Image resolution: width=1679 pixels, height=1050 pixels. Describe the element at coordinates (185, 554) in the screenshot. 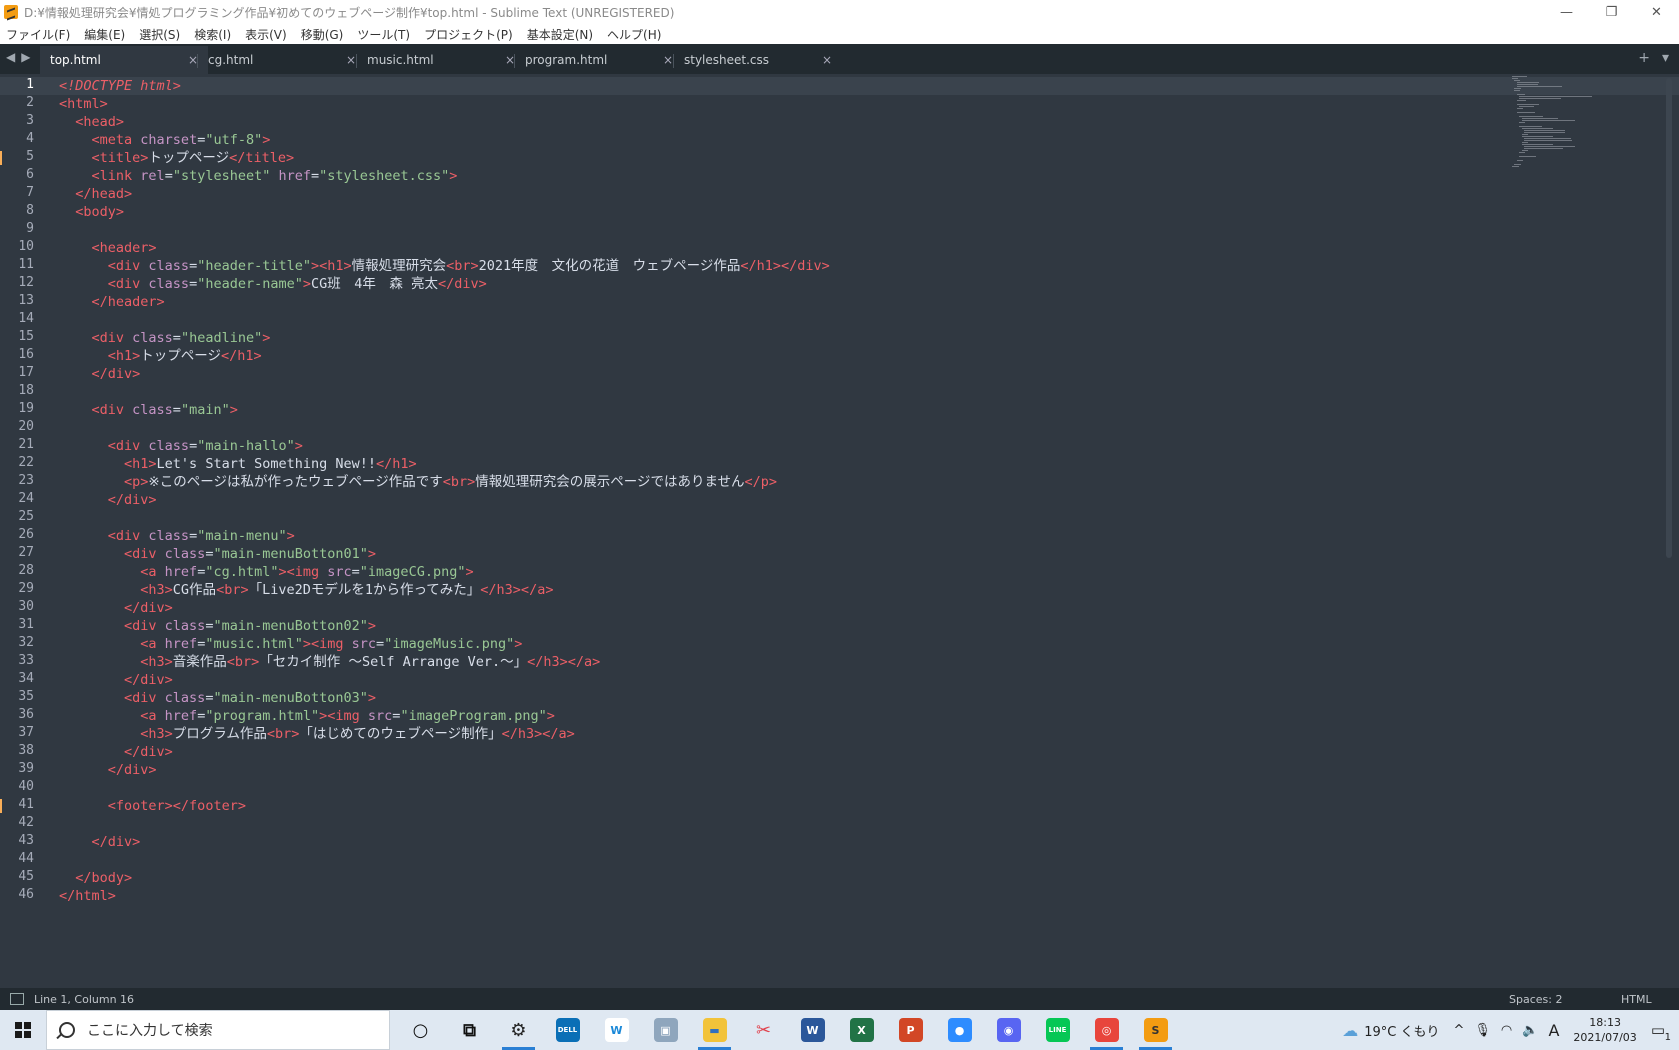

I see `code-token: class` at that location.